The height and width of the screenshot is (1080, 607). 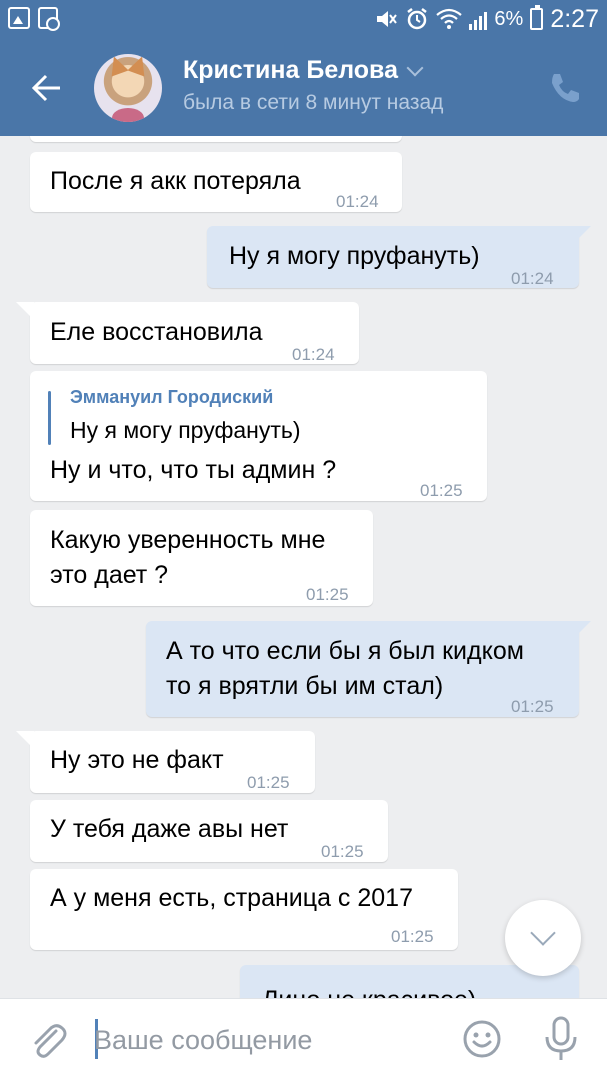 I want to click on contact-name: Кристина Белова, so click(x=290, y=70).